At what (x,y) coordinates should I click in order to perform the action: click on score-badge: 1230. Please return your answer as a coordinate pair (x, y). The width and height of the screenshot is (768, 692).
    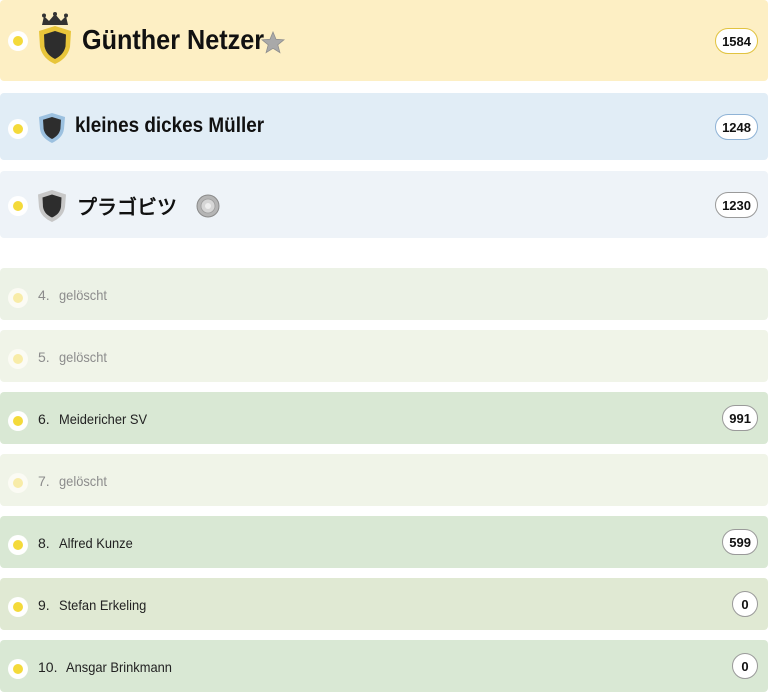
    Looking at the image, I should click on (736, 205).